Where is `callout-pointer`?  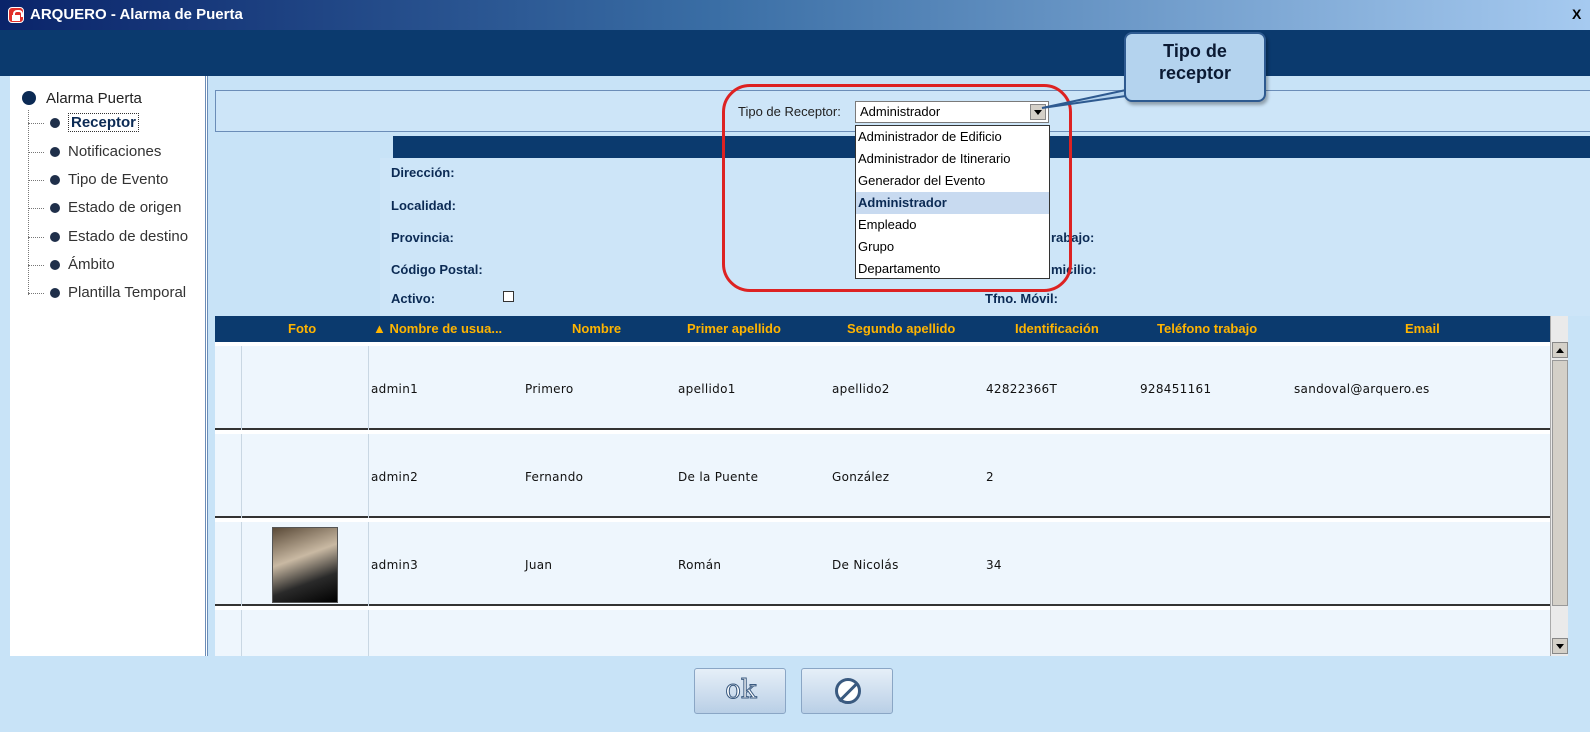
callout-pointer is located at coordinates (1084, 98).